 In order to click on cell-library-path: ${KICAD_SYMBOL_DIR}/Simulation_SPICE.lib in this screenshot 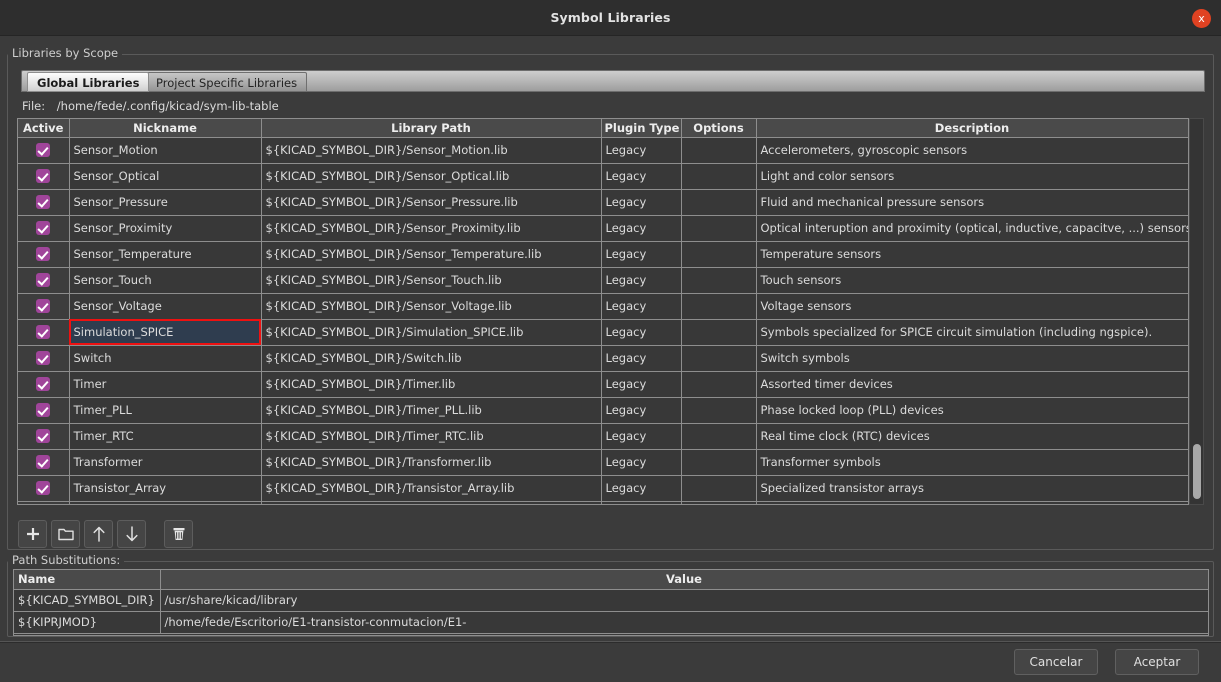, I will do `click(431, 332)`.